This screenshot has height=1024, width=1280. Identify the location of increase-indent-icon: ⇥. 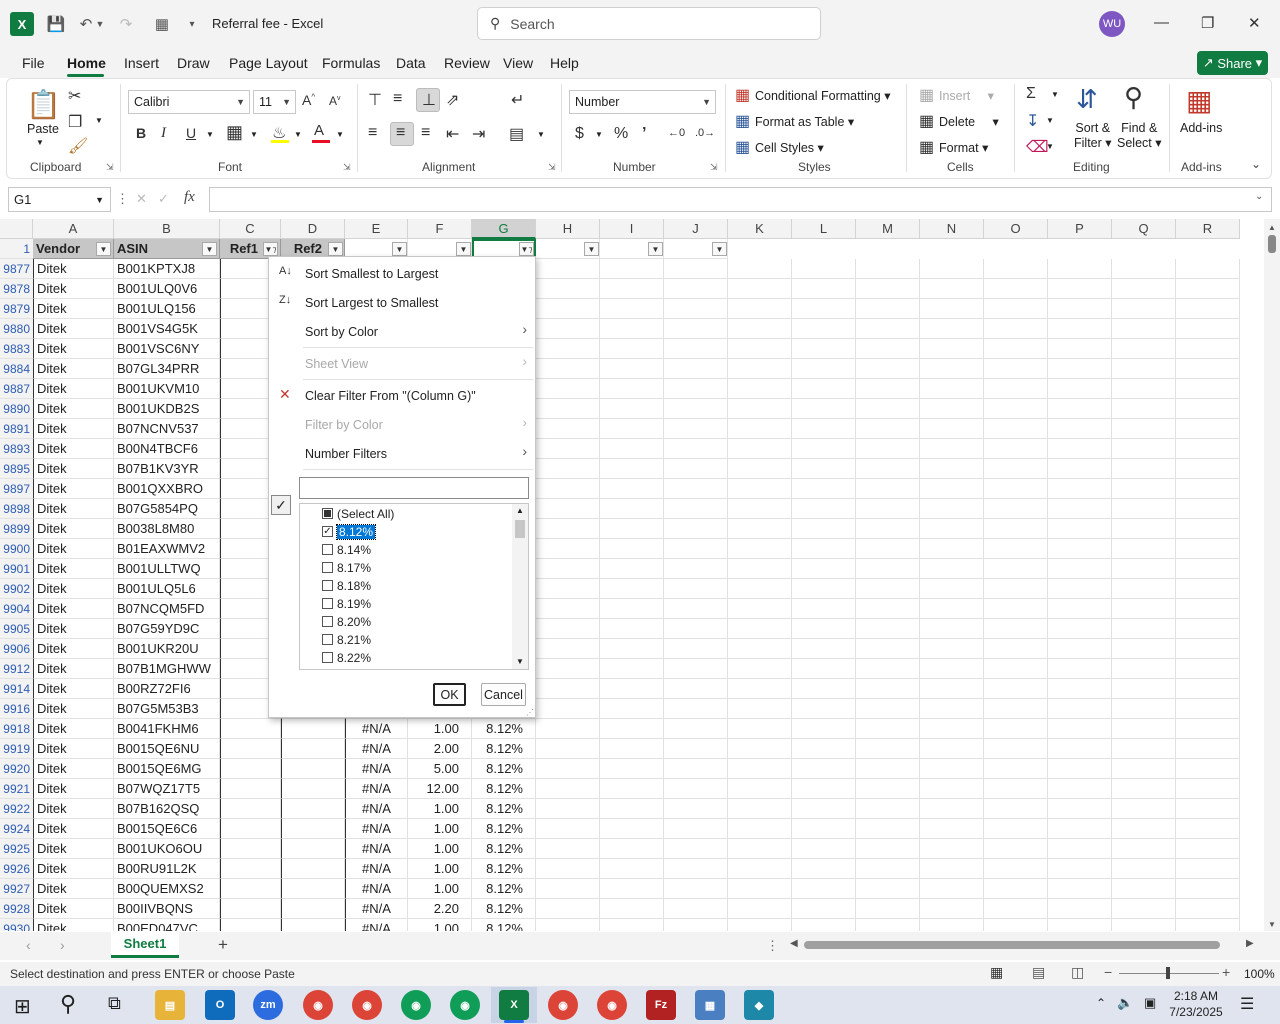
(478, 134).